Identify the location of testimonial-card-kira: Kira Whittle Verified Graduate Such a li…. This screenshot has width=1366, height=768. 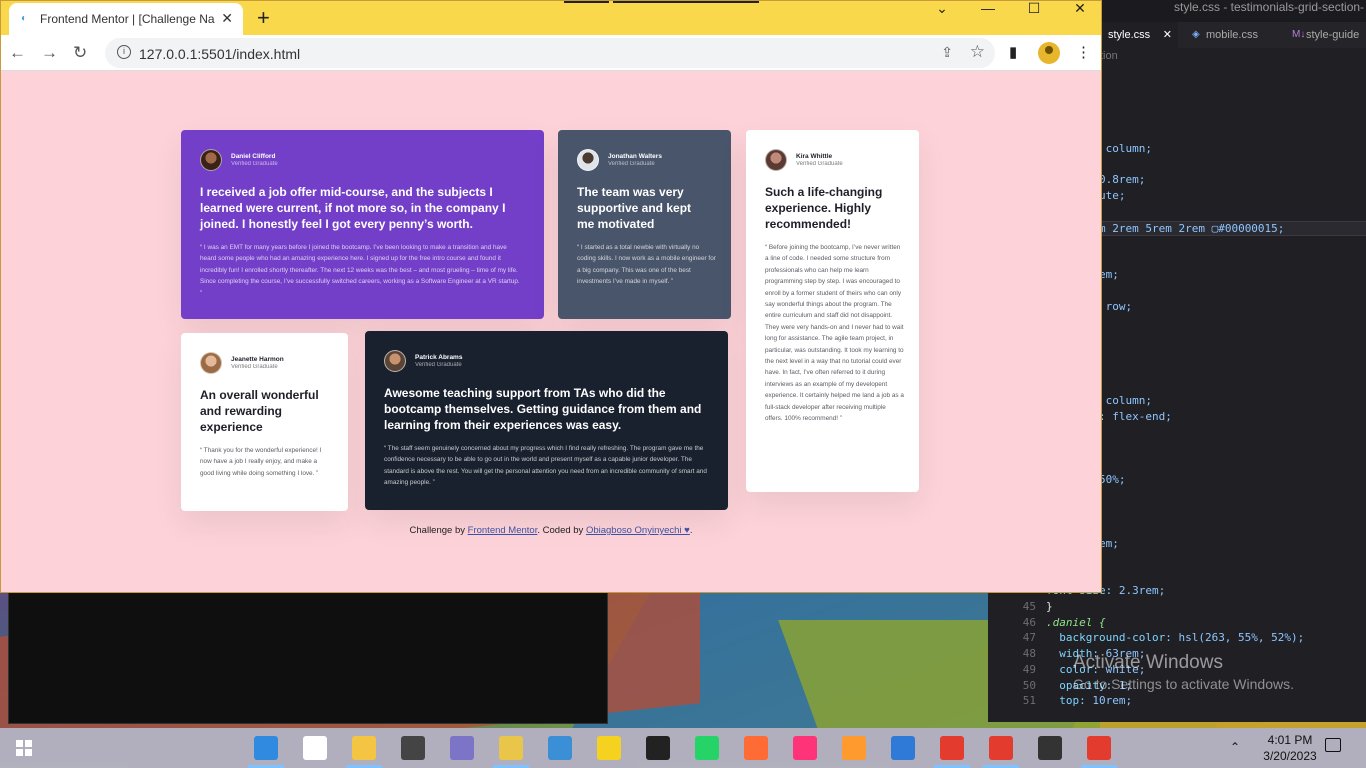
(832, 311).